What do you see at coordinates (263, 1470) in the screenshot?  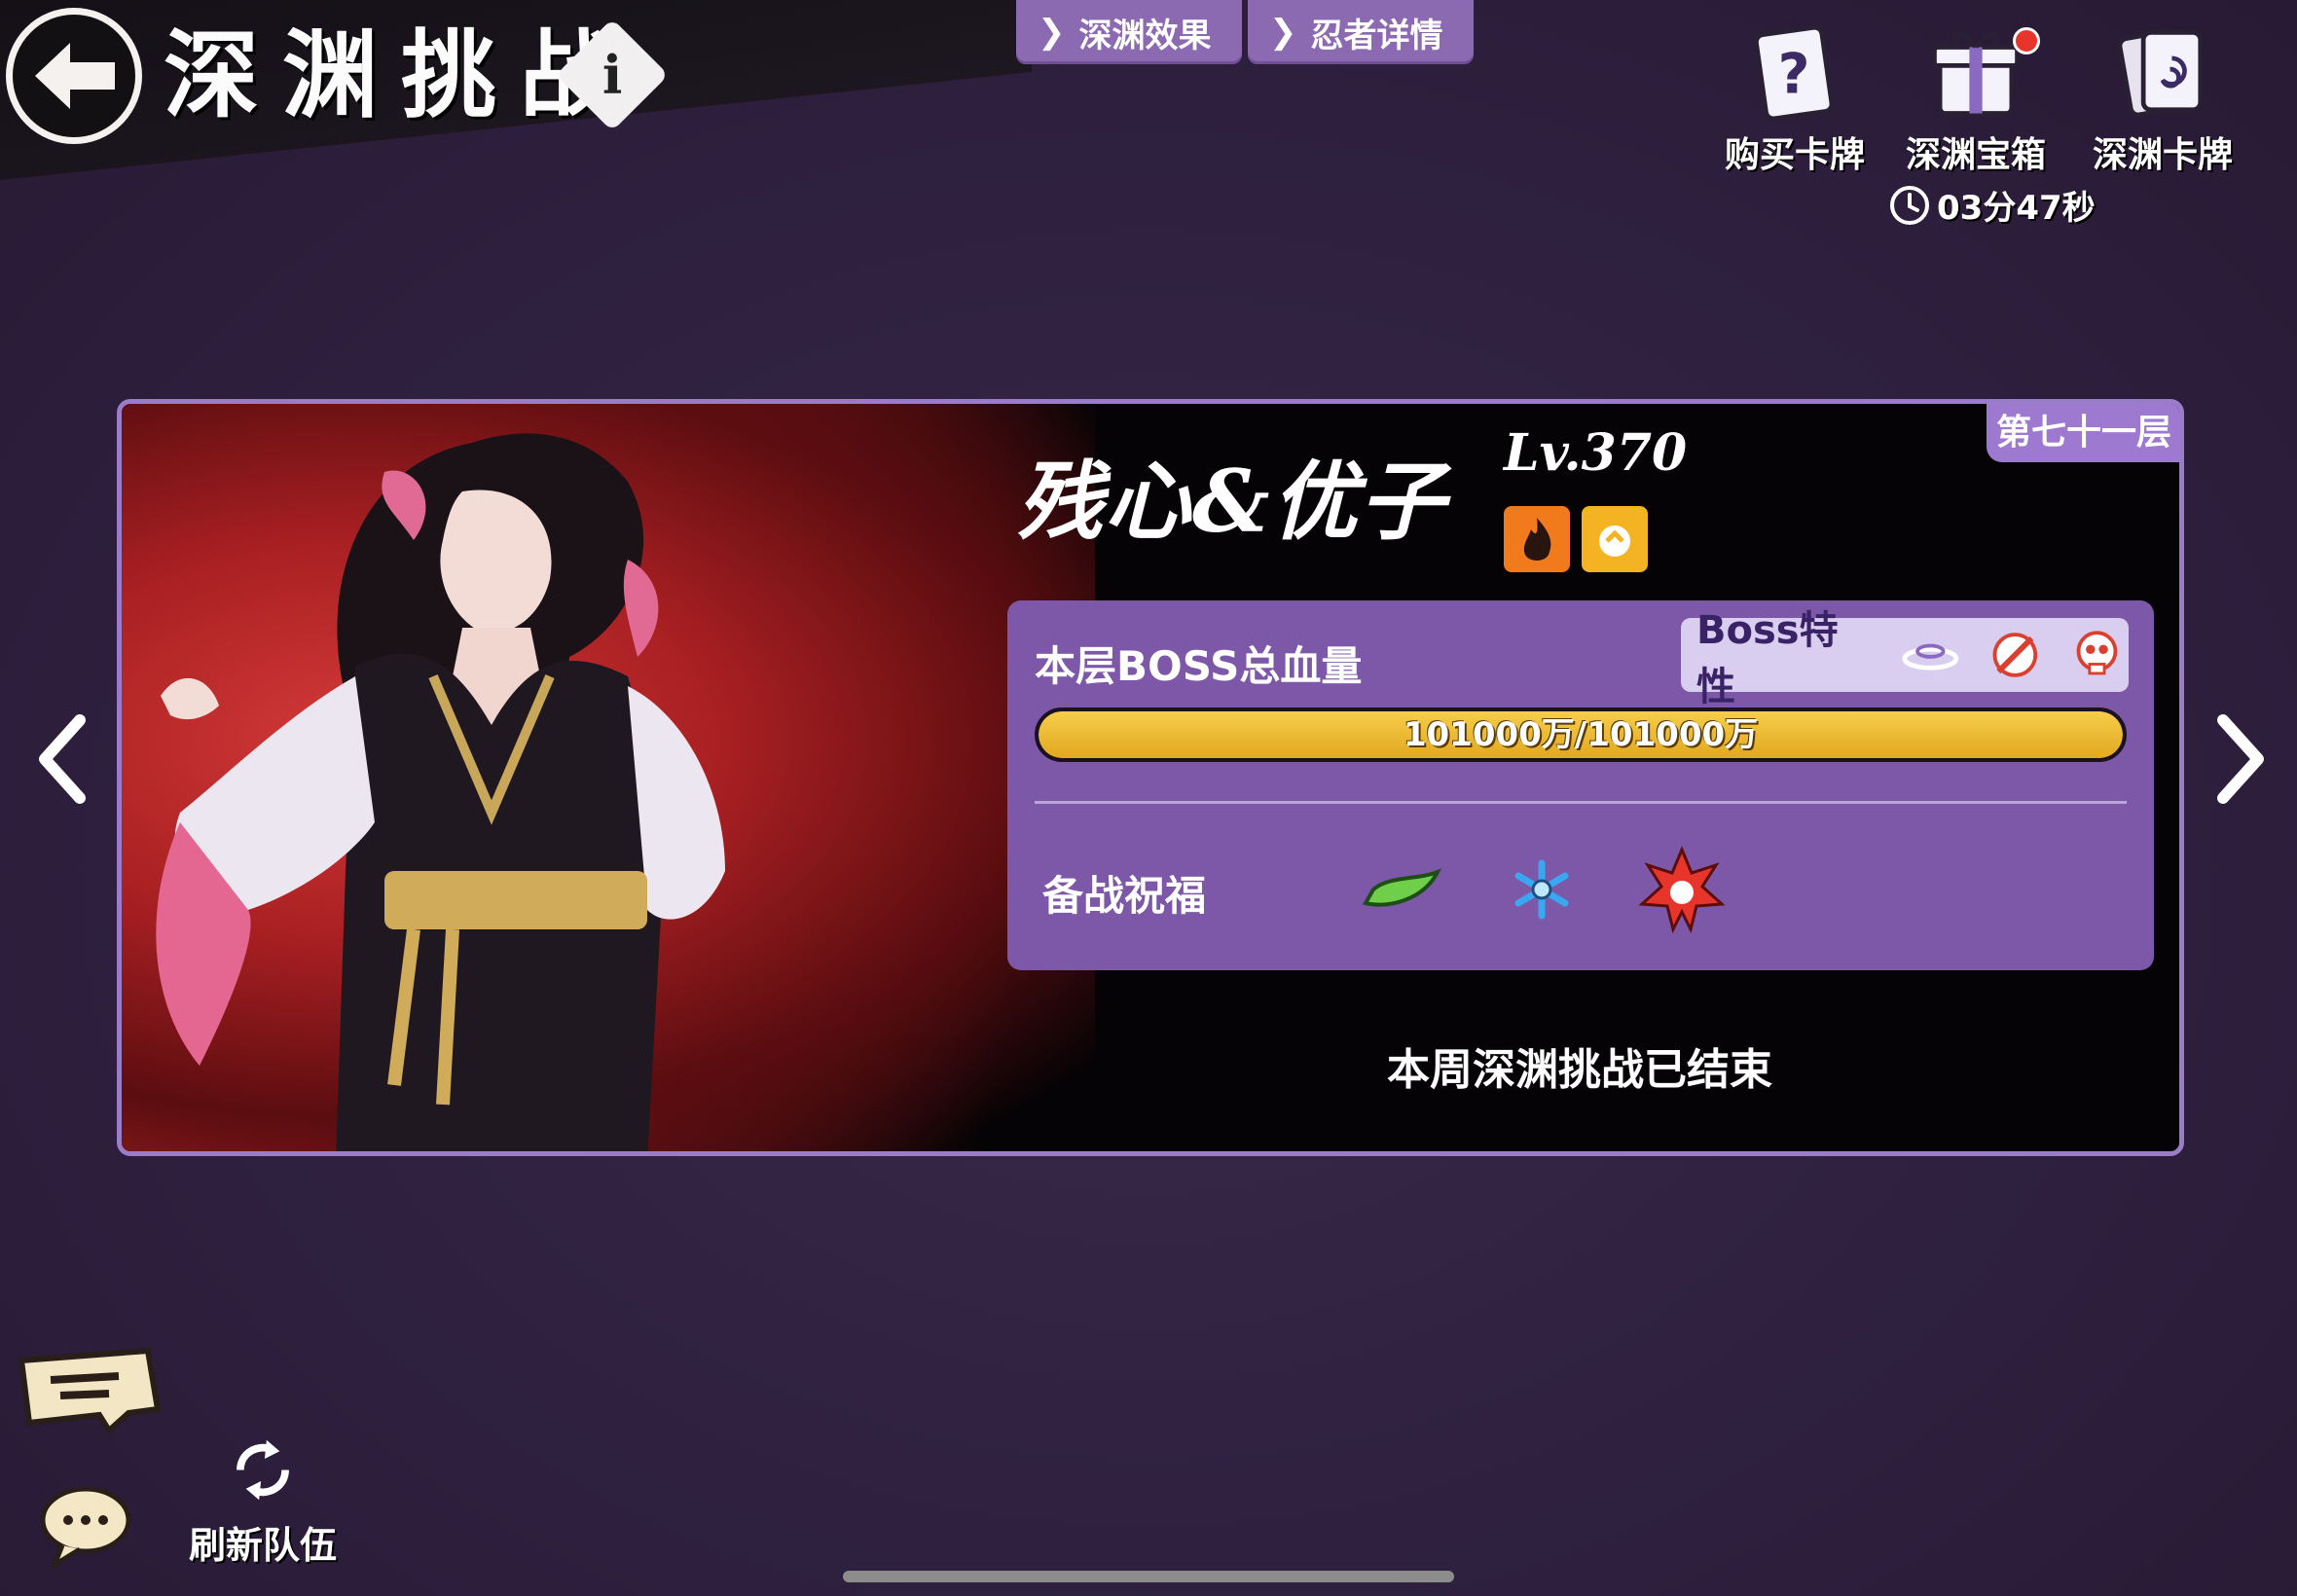 I see `refresh-icon` at bounding box center [263, 1470].